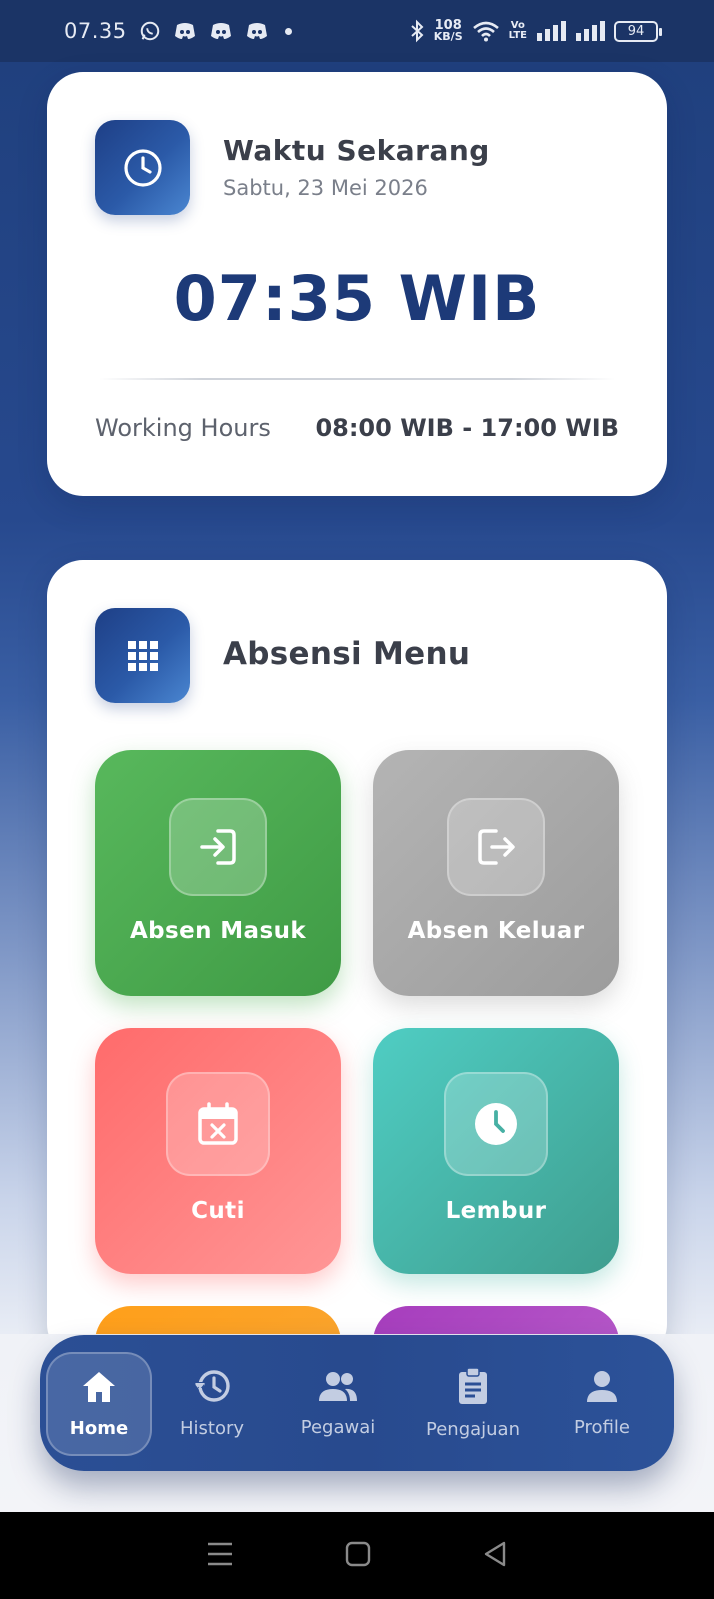 Image resolution: width=714 pixels, height=1599 pixels. I want to click on nav-pengajuan-label: Pengajuan, so click(473, 1429).